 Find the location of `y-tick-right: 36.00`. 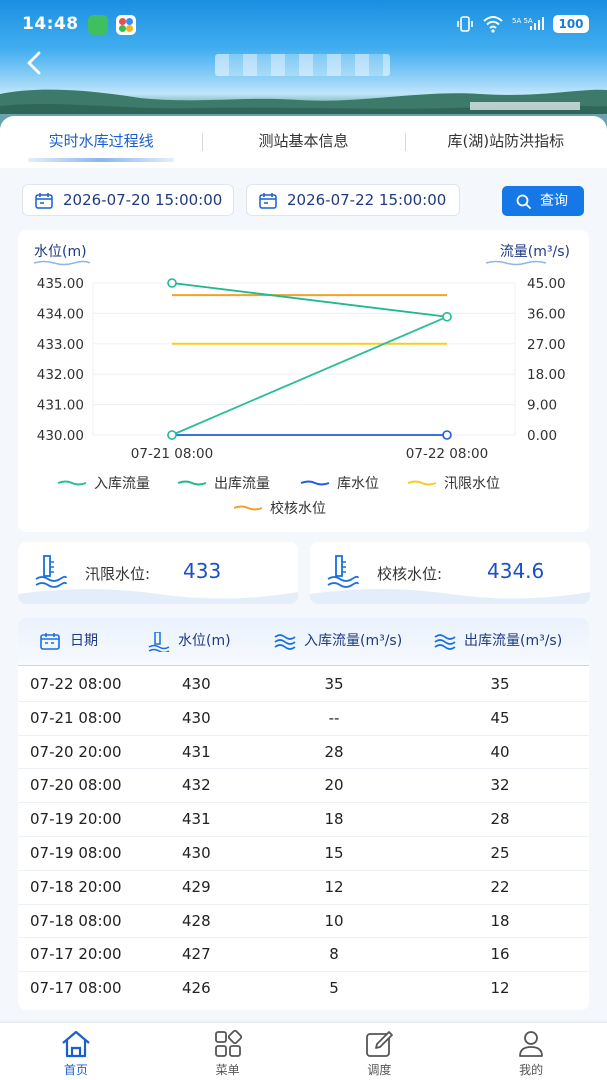

y-tick-right: 36.00 is located at coordinates (546, 314).